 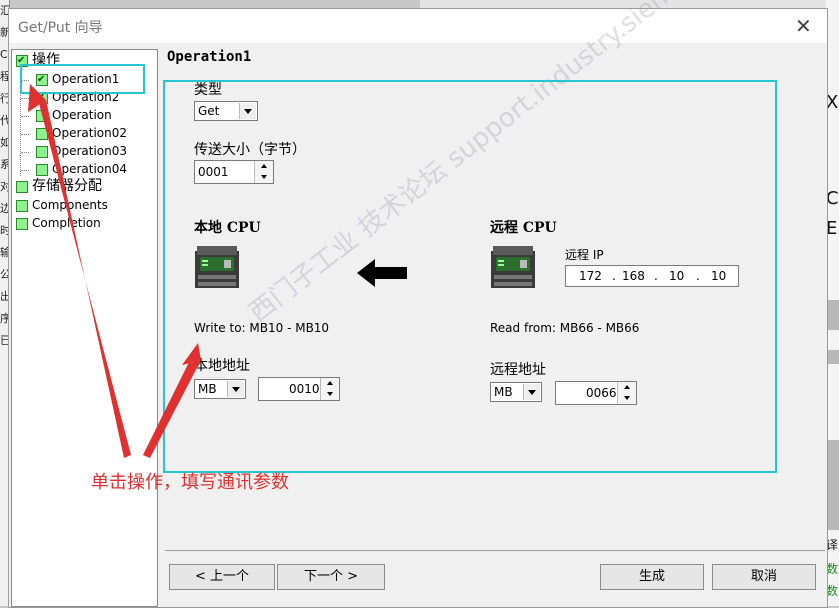 What do you see at coordinates (331, 577) in the screenshot?
I see `next-button: 下一个 >` at bounding box center [331, 577].